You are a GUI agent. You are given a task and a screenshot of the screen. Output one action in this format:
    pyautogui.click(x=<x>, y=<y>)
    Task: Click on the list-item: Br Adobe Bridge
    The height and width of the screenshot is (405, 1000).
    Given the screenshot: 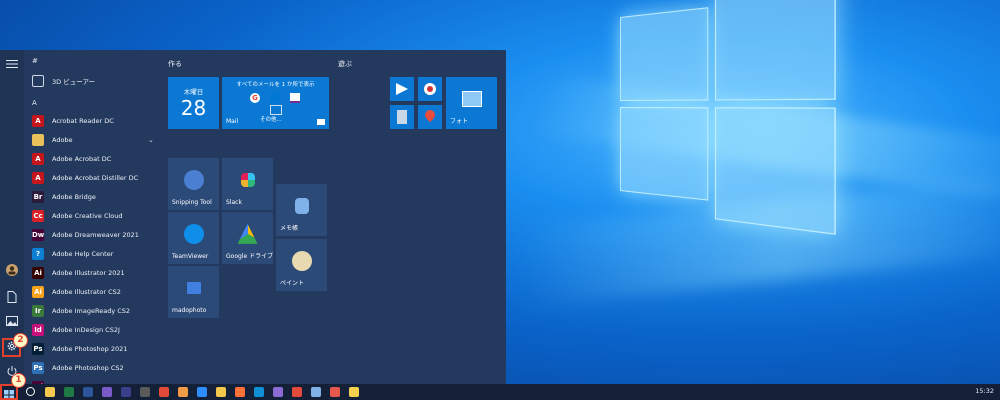 What is the action you would take?
    pyautogui.click(x=64, y=197)
    